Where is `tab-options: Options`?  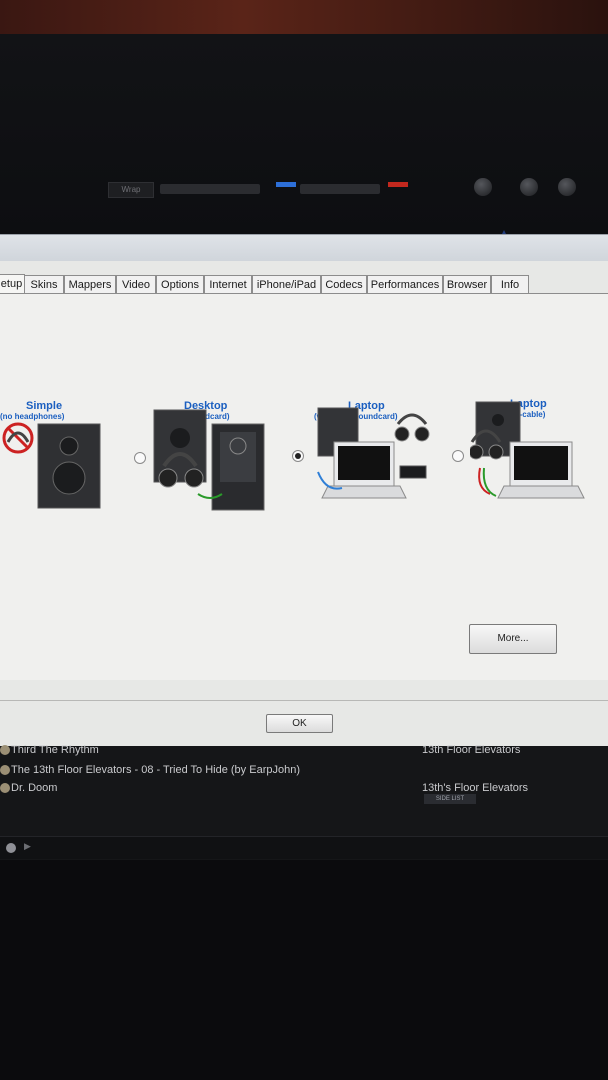
tab-options: Options is located at coordinates (180, 284).